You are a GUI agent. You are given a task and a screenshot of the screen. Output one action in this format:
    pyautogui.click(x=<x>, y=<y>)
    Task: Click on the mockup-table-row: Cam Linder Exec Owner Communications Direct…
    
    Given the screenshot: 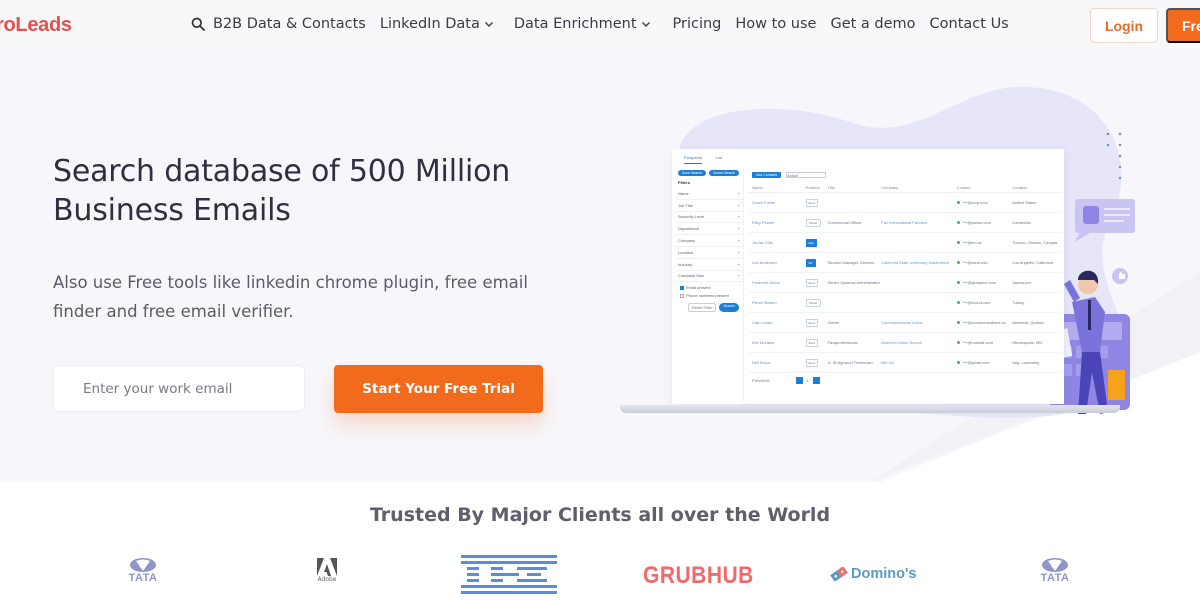 What is the action you would take?
    pyautogui.click(x=905, y=323)
    